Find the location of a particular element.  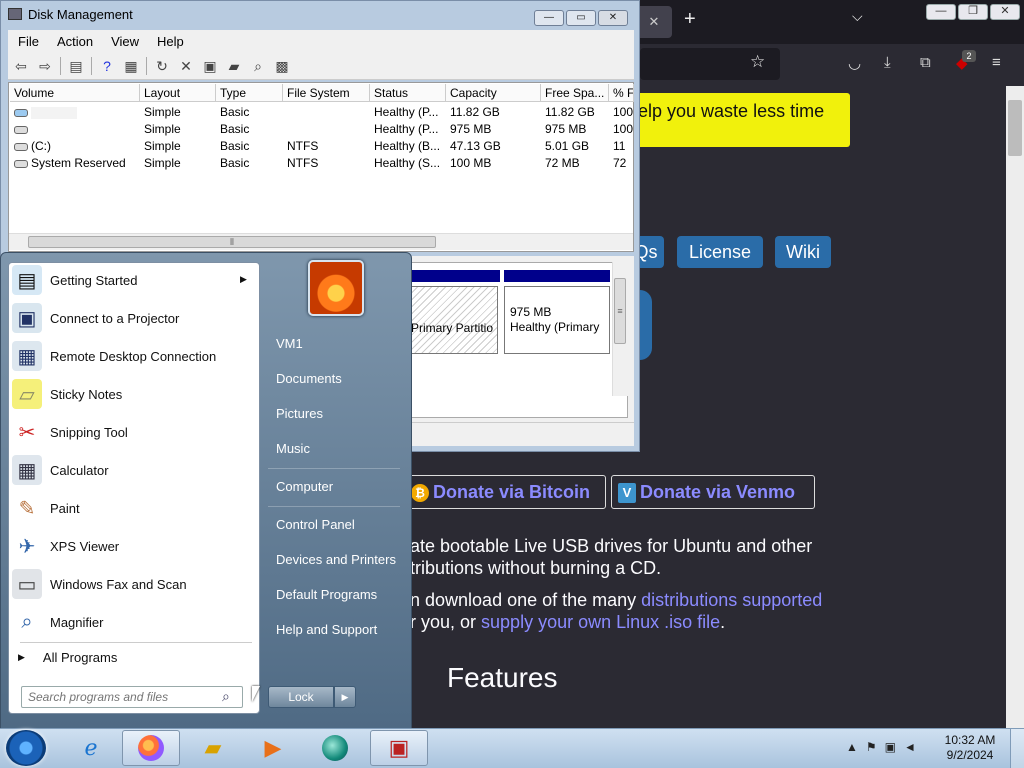

toolbar-separator is located at coordinates (91, 65).